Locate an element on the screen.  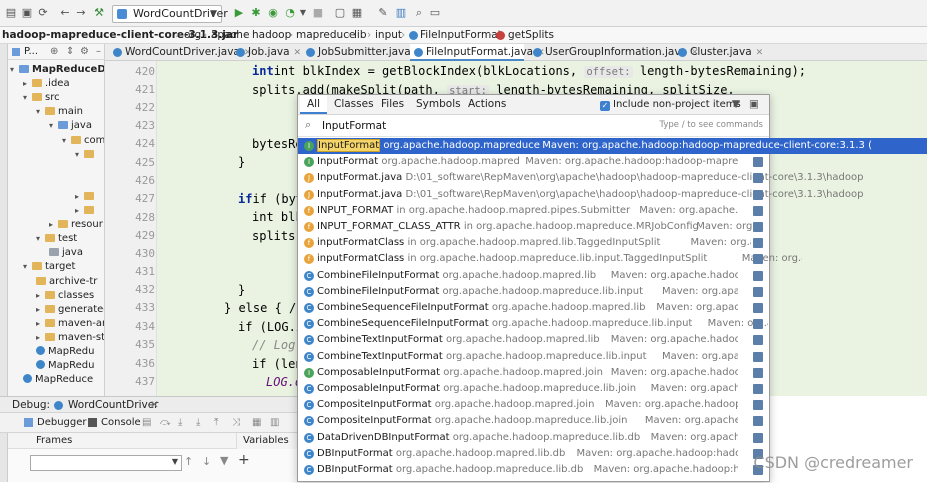
layout-icon: ▤ is located at coordinates (146, 422).